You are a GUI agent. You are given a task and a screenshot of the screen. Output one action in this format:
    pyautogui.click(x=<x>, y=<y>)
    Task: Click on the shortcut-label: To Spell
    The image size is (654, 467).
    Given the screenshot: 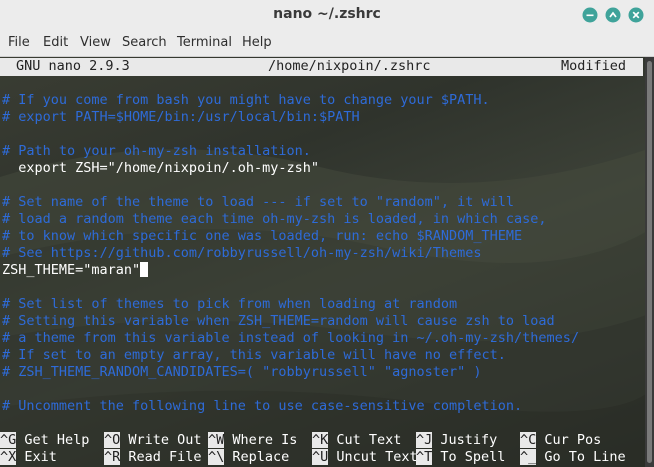 What is the action you would take?
    pyautogui.click(x=469, y=457)
    